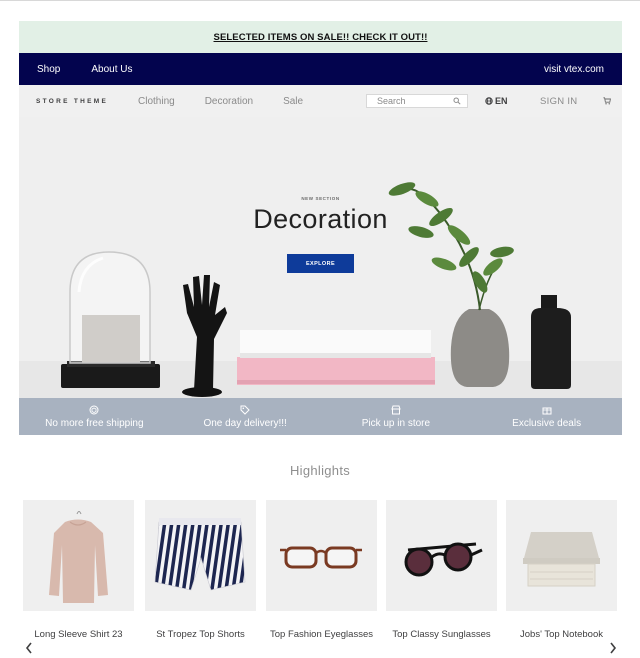 Image resolution: width=640 pixels, height=658 pixels. I want to click on promo-link: SELECTED ITEMS ON SALE!! CHECK IT OUT!!, so click(321, 37).